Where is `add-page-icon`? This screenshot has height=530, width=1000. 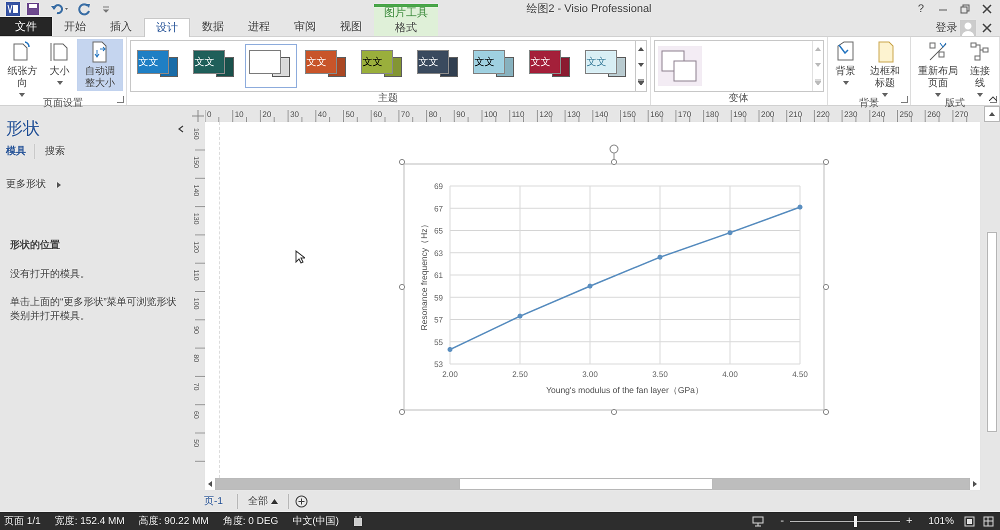 add-page-icon is located at coordinates (301, 501).